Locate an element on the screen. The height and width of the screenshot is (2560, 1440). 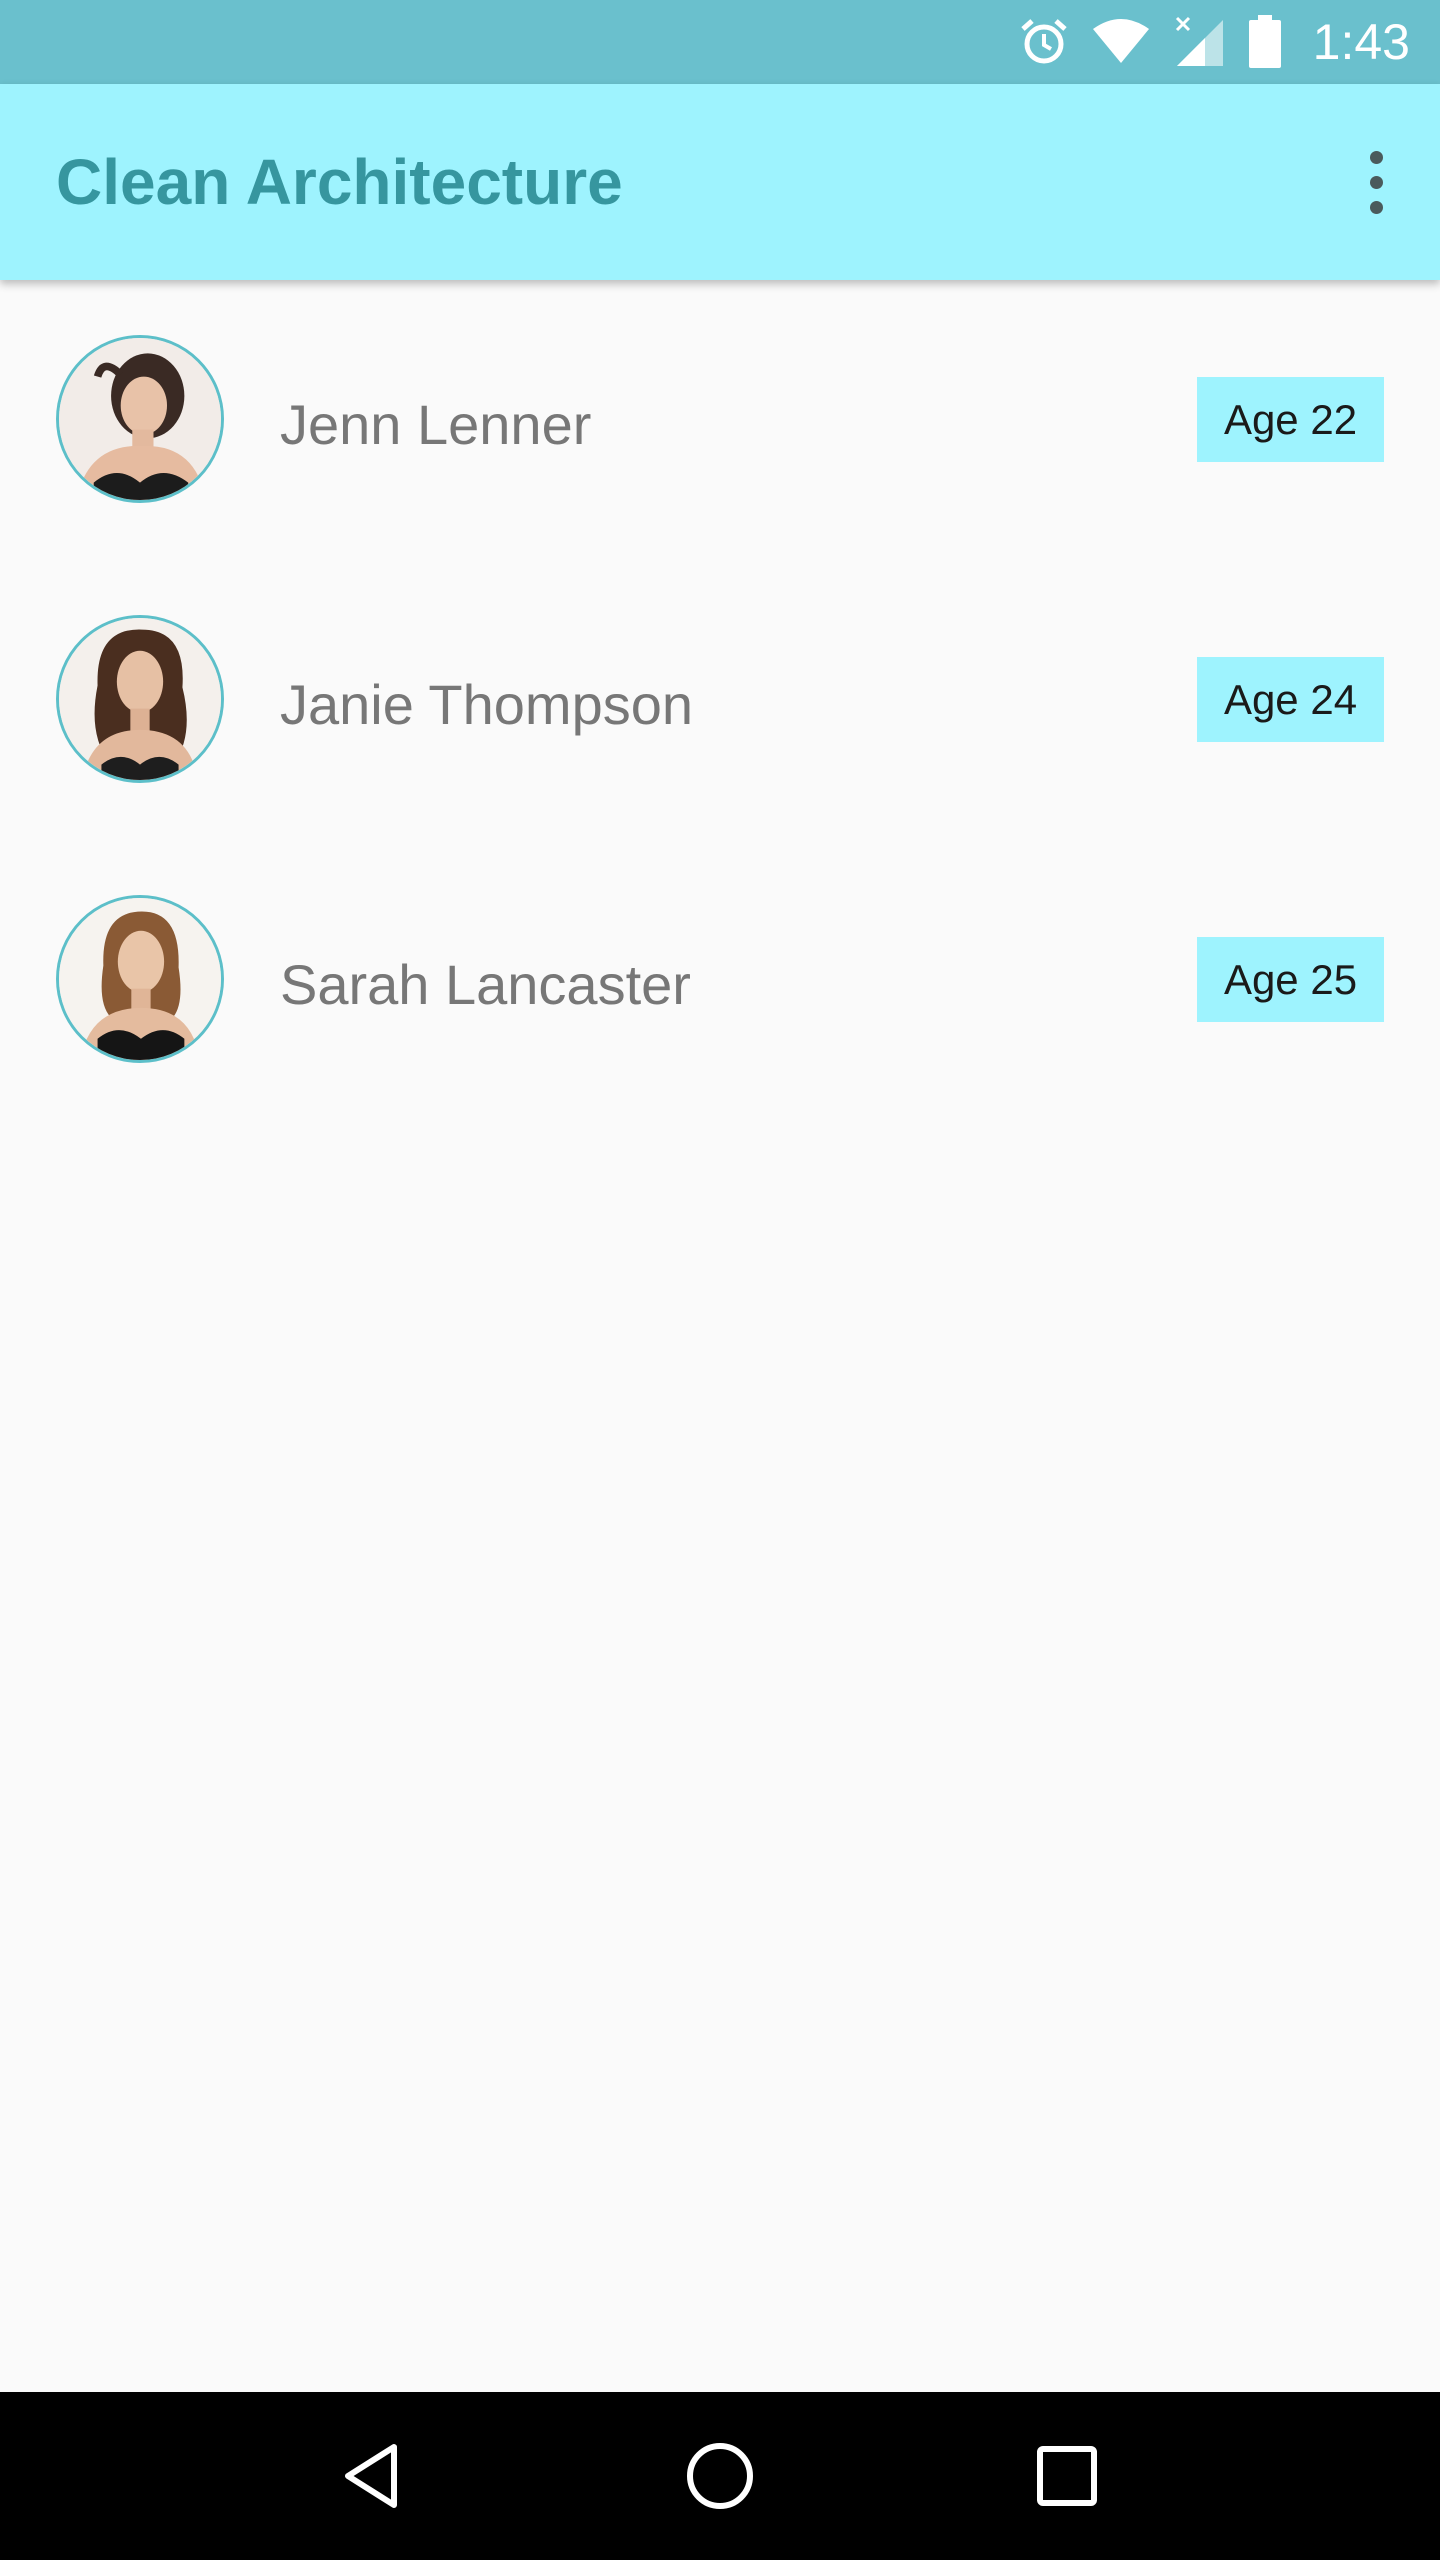
status-time: 1:43 is located at coordinates (1361, 42).